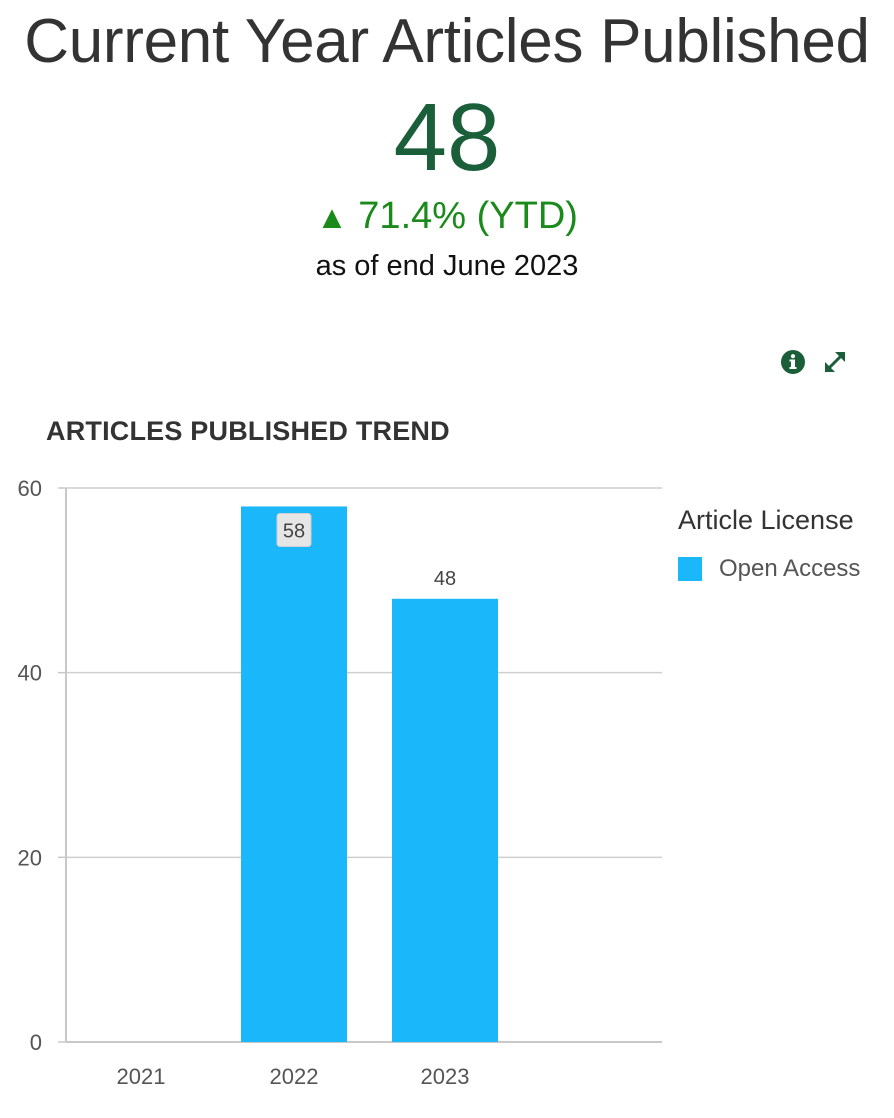 Image resolution: width=894 pixels, height=1118 pixels. I want to click on chart-legend: Article License Open Access, so click(769, 542).